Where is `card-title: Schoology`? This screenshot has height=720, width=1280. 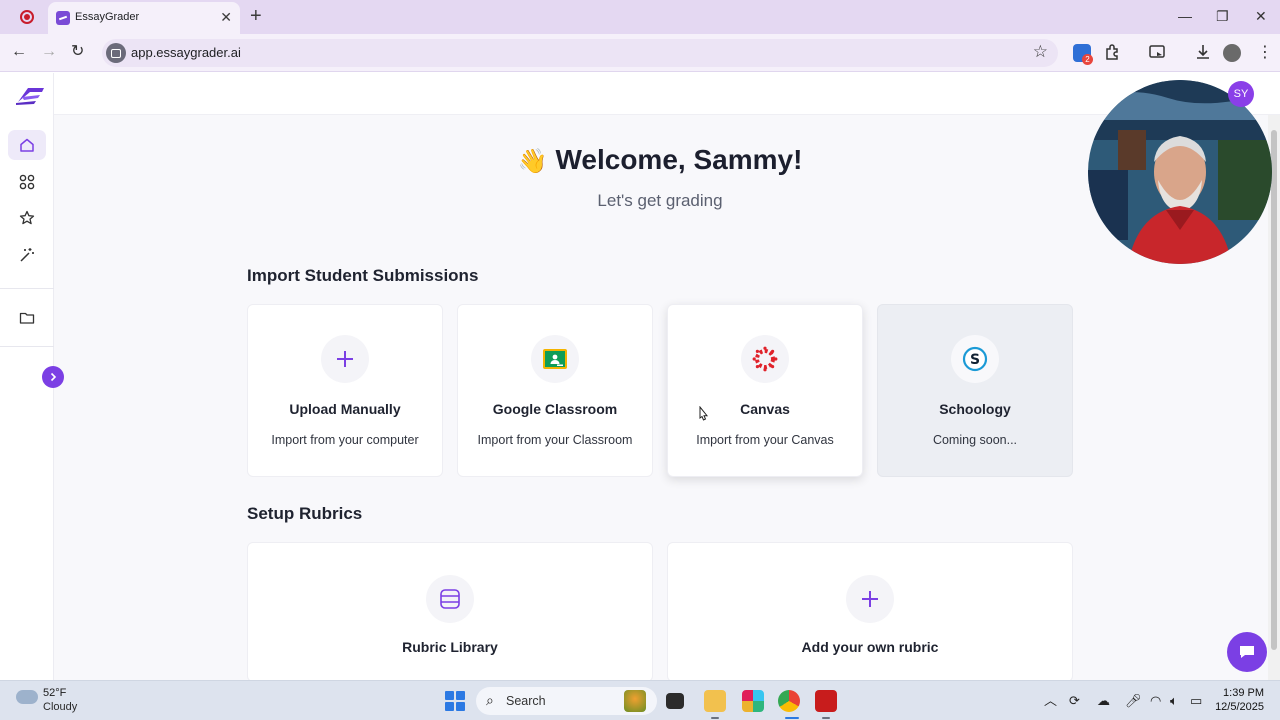
card-title: Schoology is located at coordinates (975, 409).